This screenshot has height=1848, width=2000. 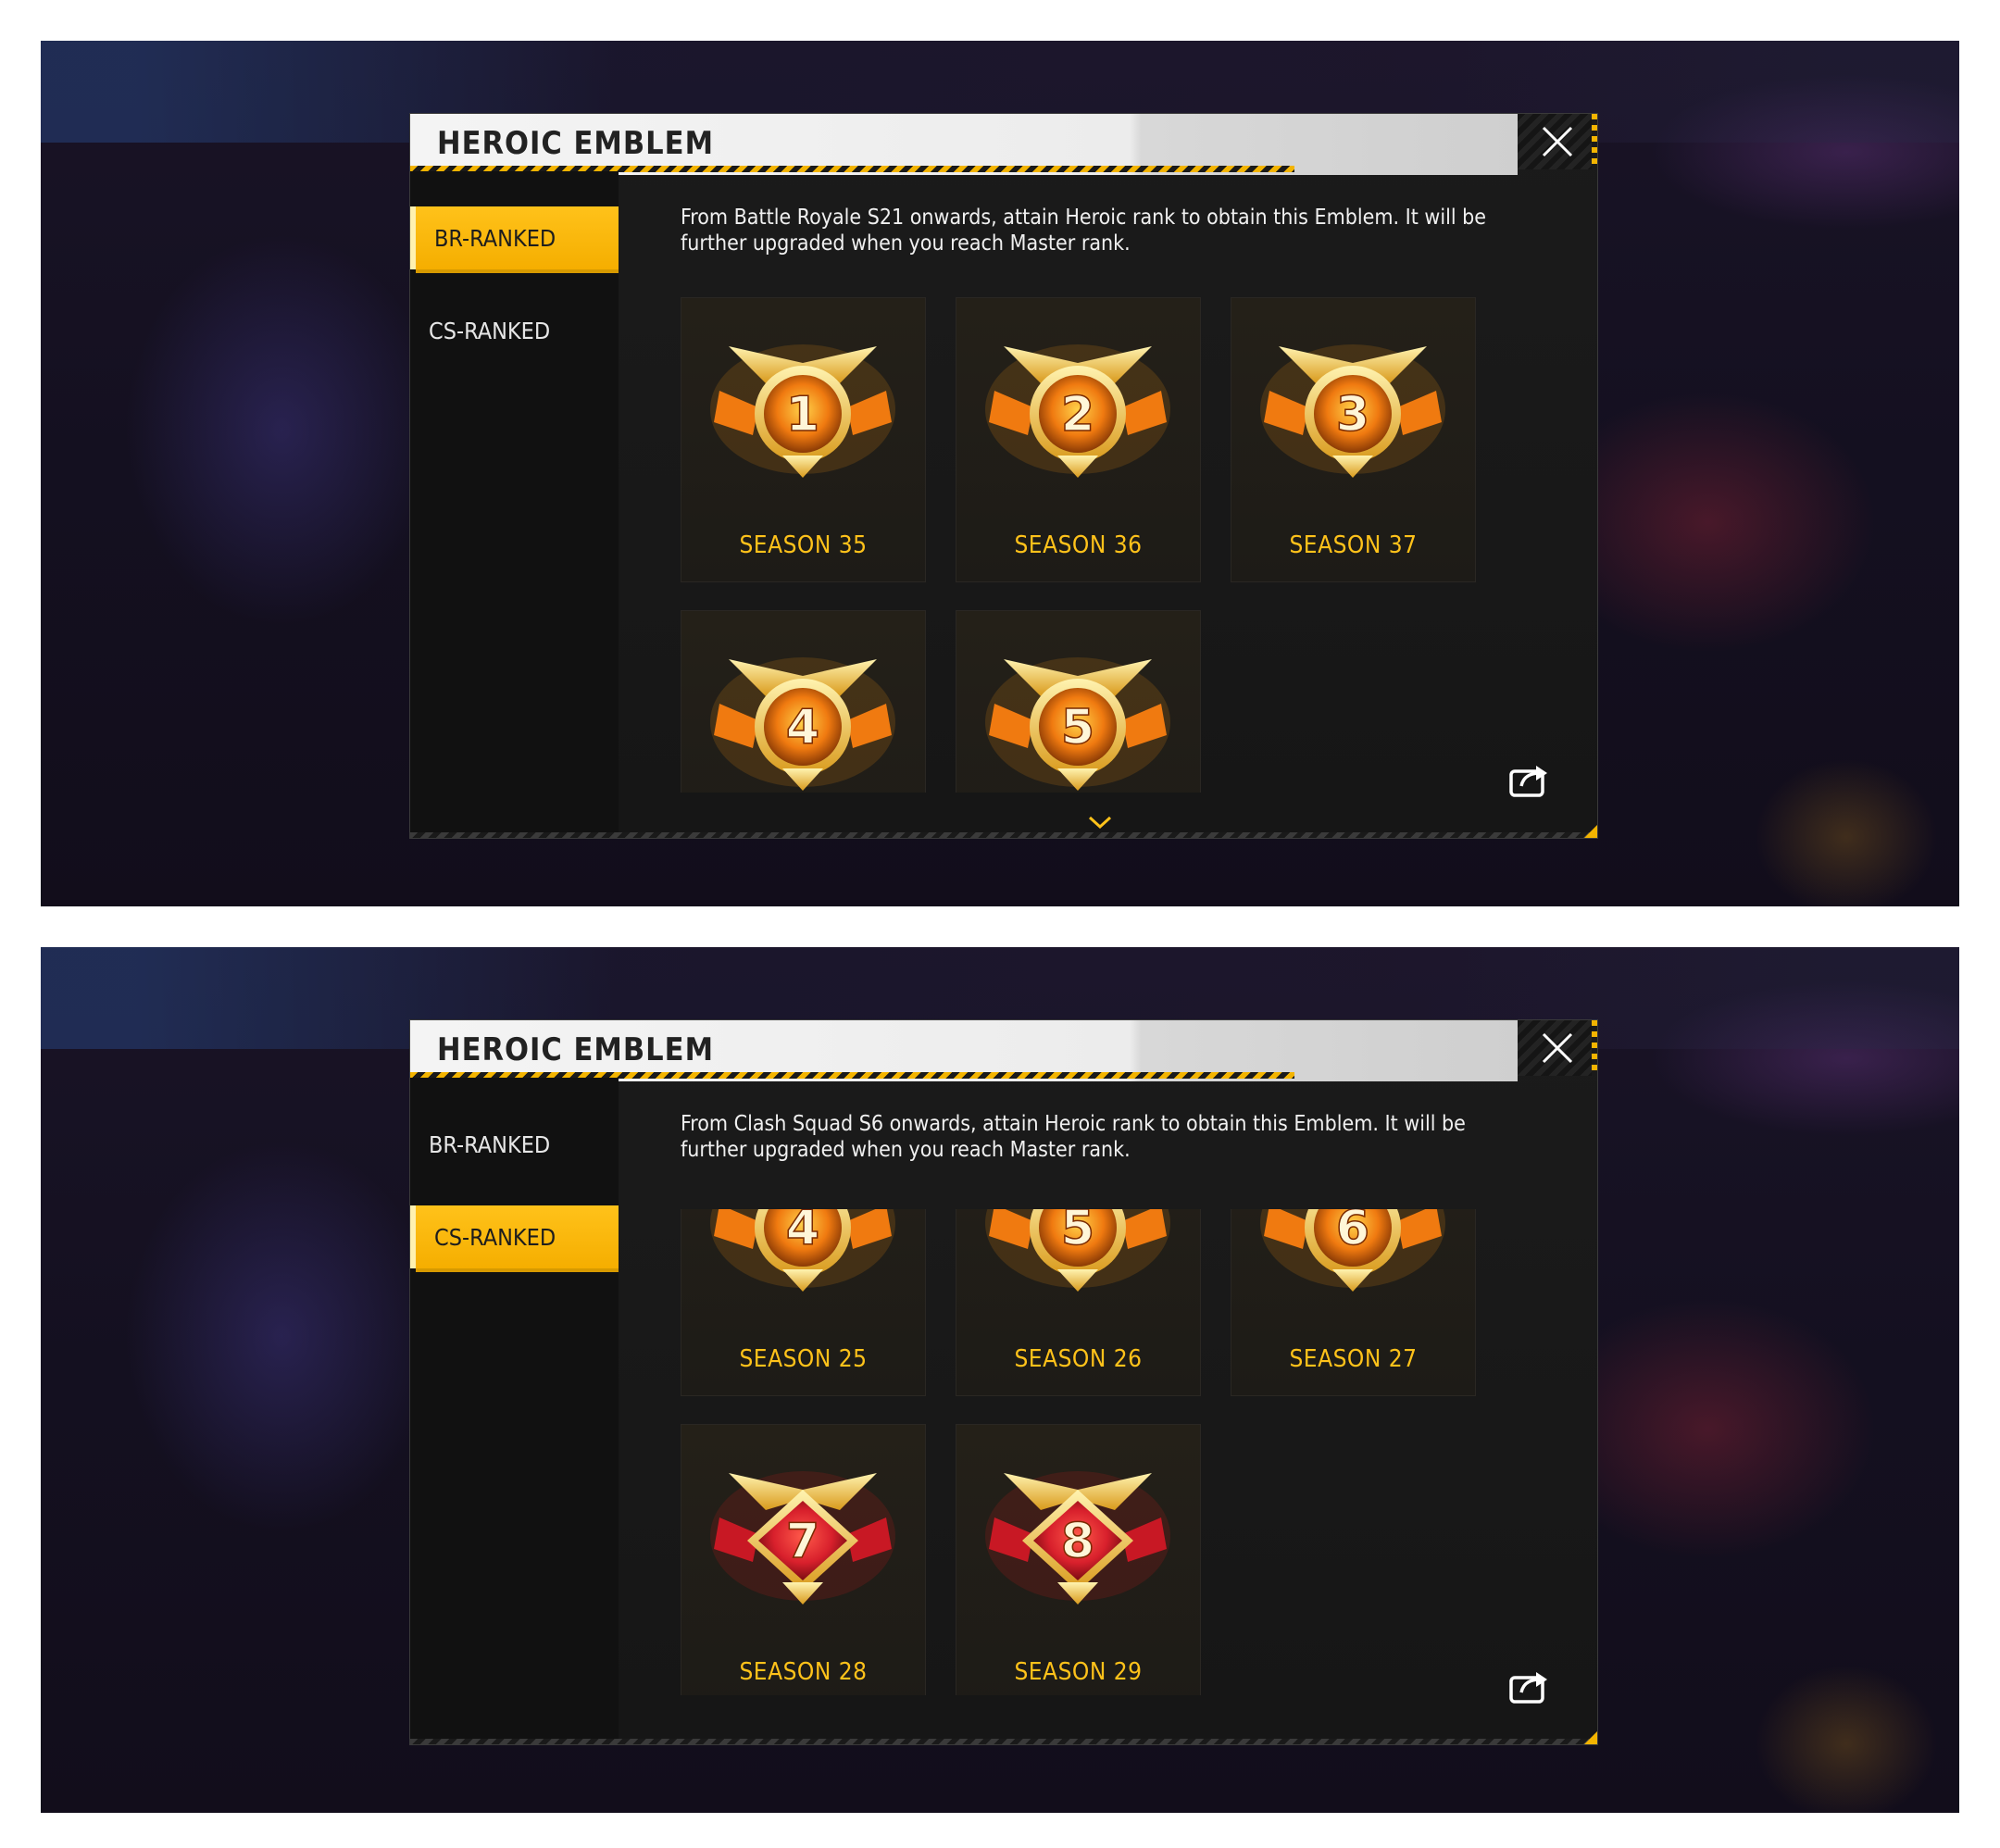 I want to click on emblem-badge-icon: 1, so click(x=802, y=411).